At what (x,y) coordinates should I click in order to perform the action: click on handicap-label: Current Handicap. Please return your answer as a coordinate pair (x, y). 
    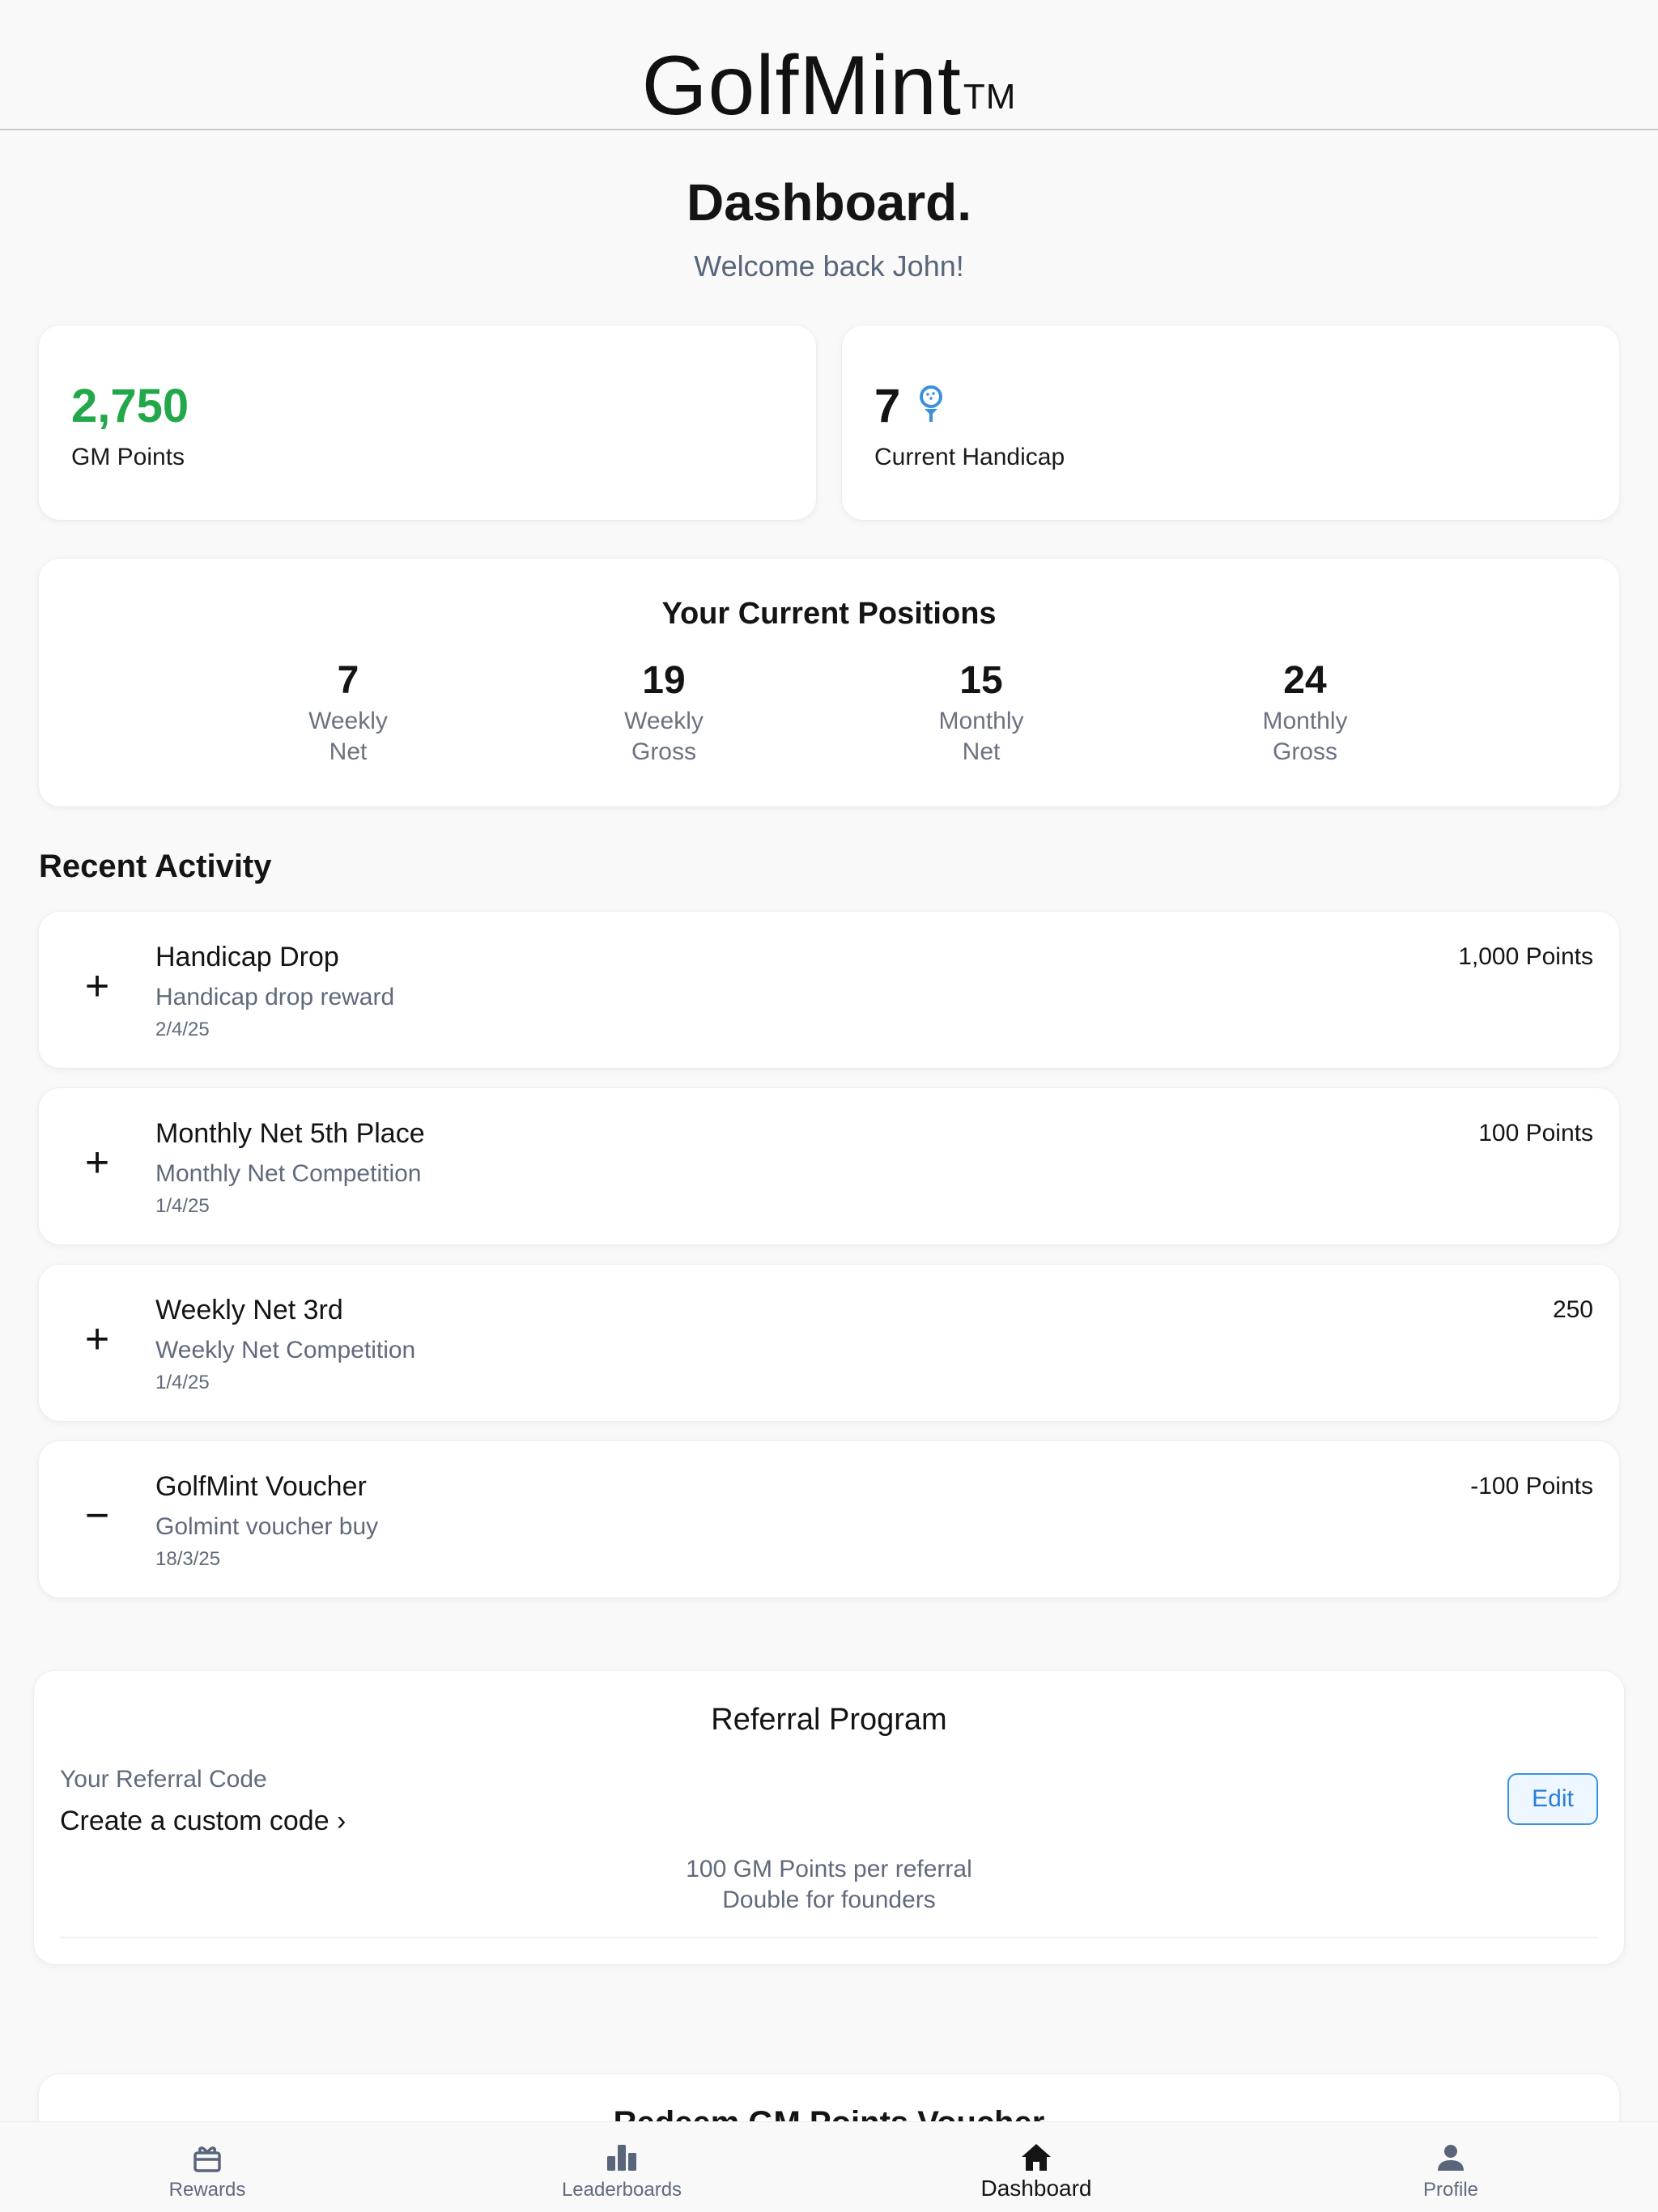
    Looking at the image, I should click on (969, 457).